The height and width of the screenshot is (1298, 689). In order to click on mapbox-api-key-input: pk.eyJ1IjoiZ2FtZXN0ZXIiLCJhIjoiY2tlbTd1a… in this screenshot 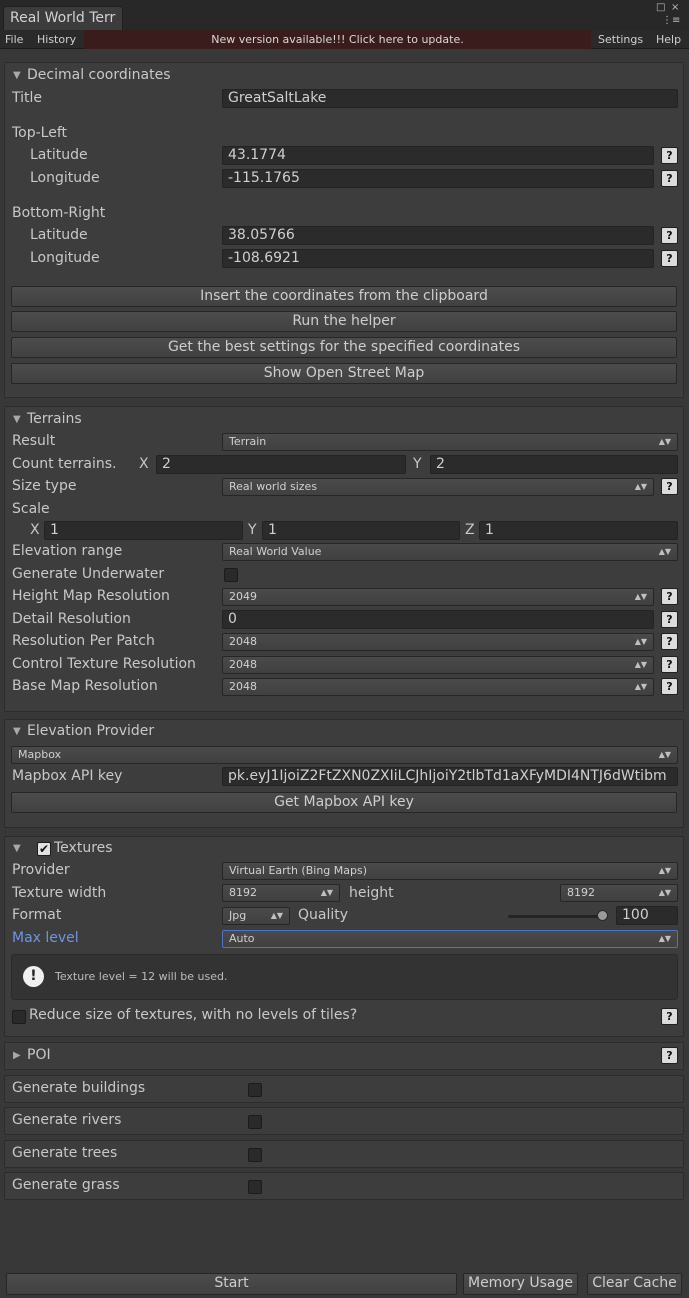, I will do `click(450, 776)`.